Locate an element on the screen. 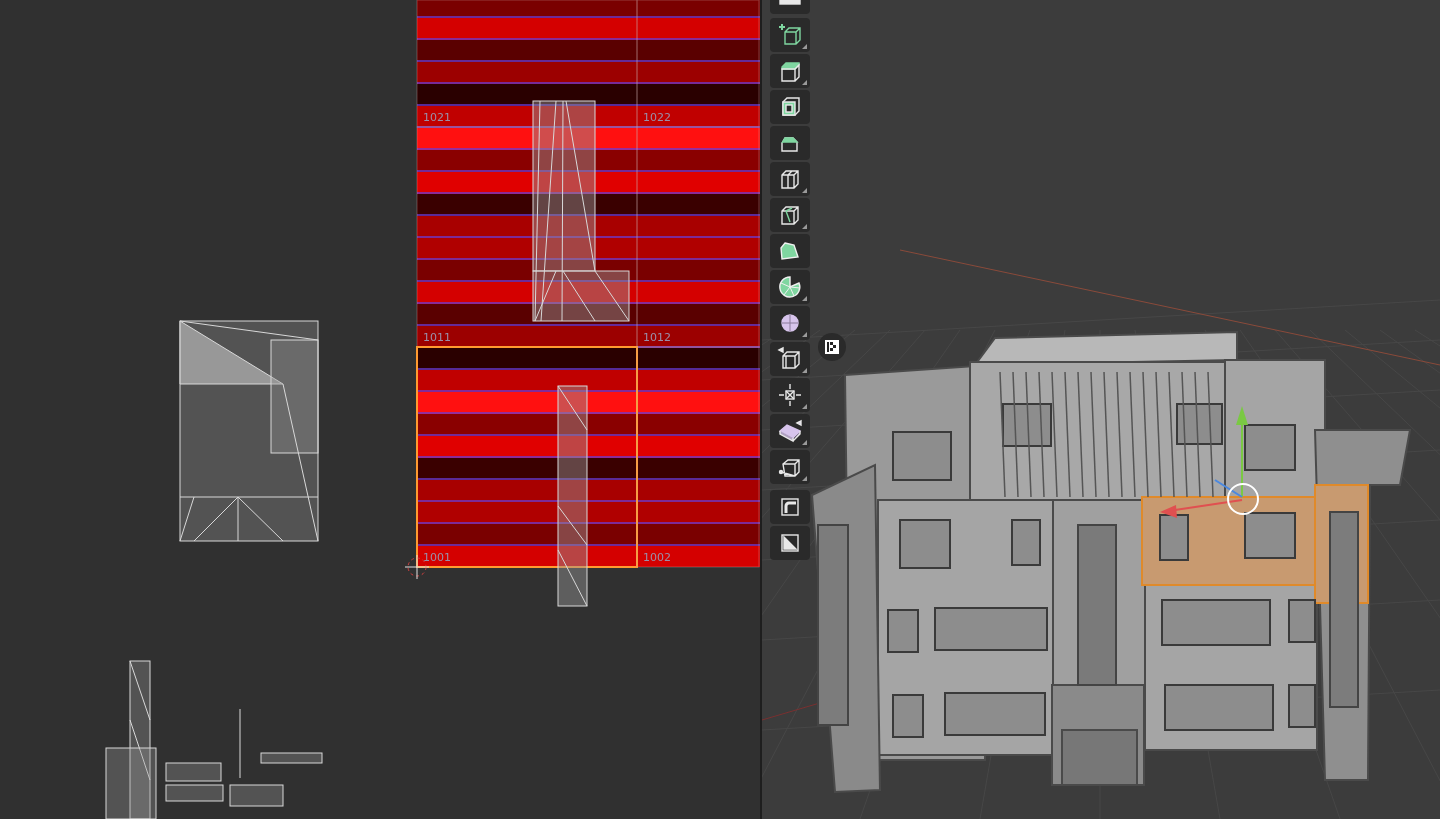 This screenshot has width=1440, height=819. edge-slide-icon is located at coordinates (790, 359).